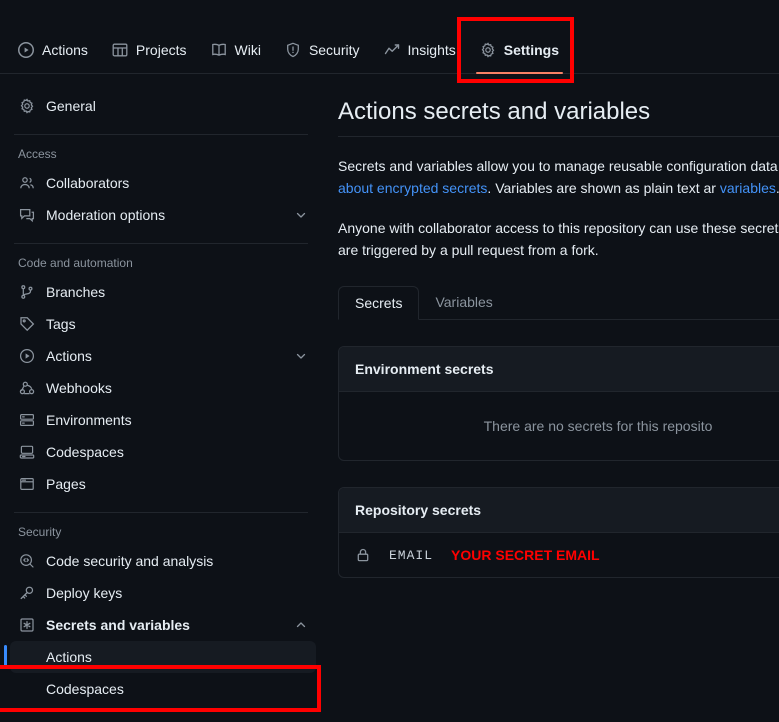  What do you see at coordinates (531, 50) in the screenshot?
I see `nav-tab-label: Settings` at bounding box center [531, 50].